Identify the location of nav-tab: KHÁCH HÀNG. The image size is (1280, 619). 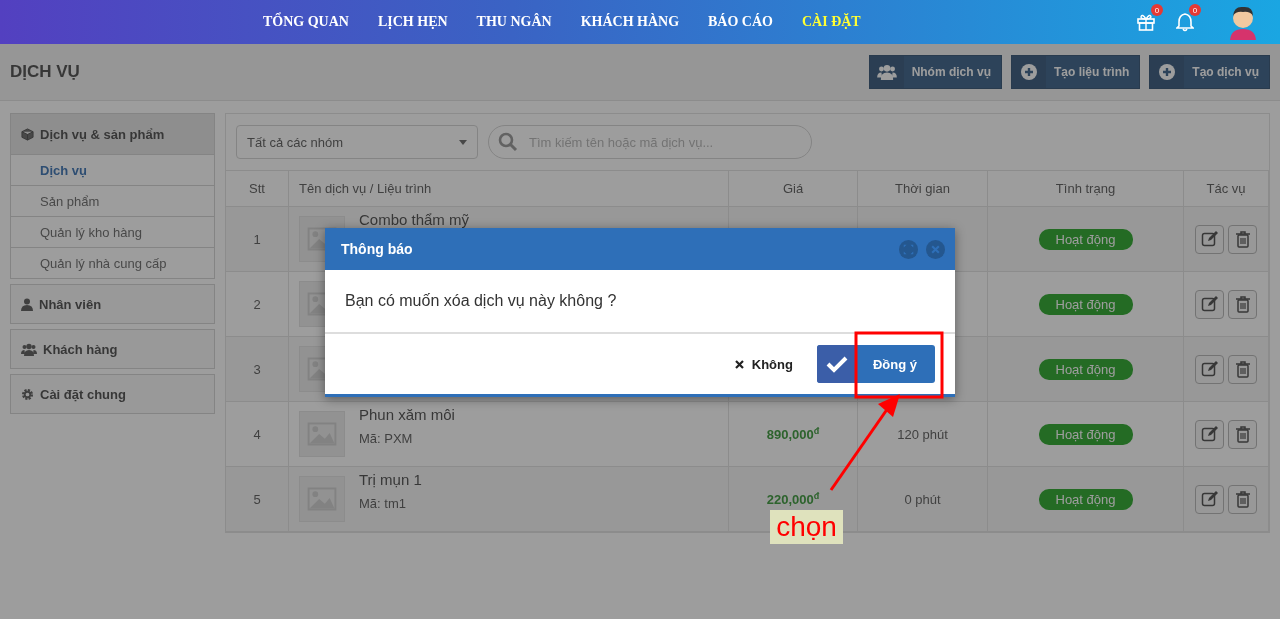
(630, 22).